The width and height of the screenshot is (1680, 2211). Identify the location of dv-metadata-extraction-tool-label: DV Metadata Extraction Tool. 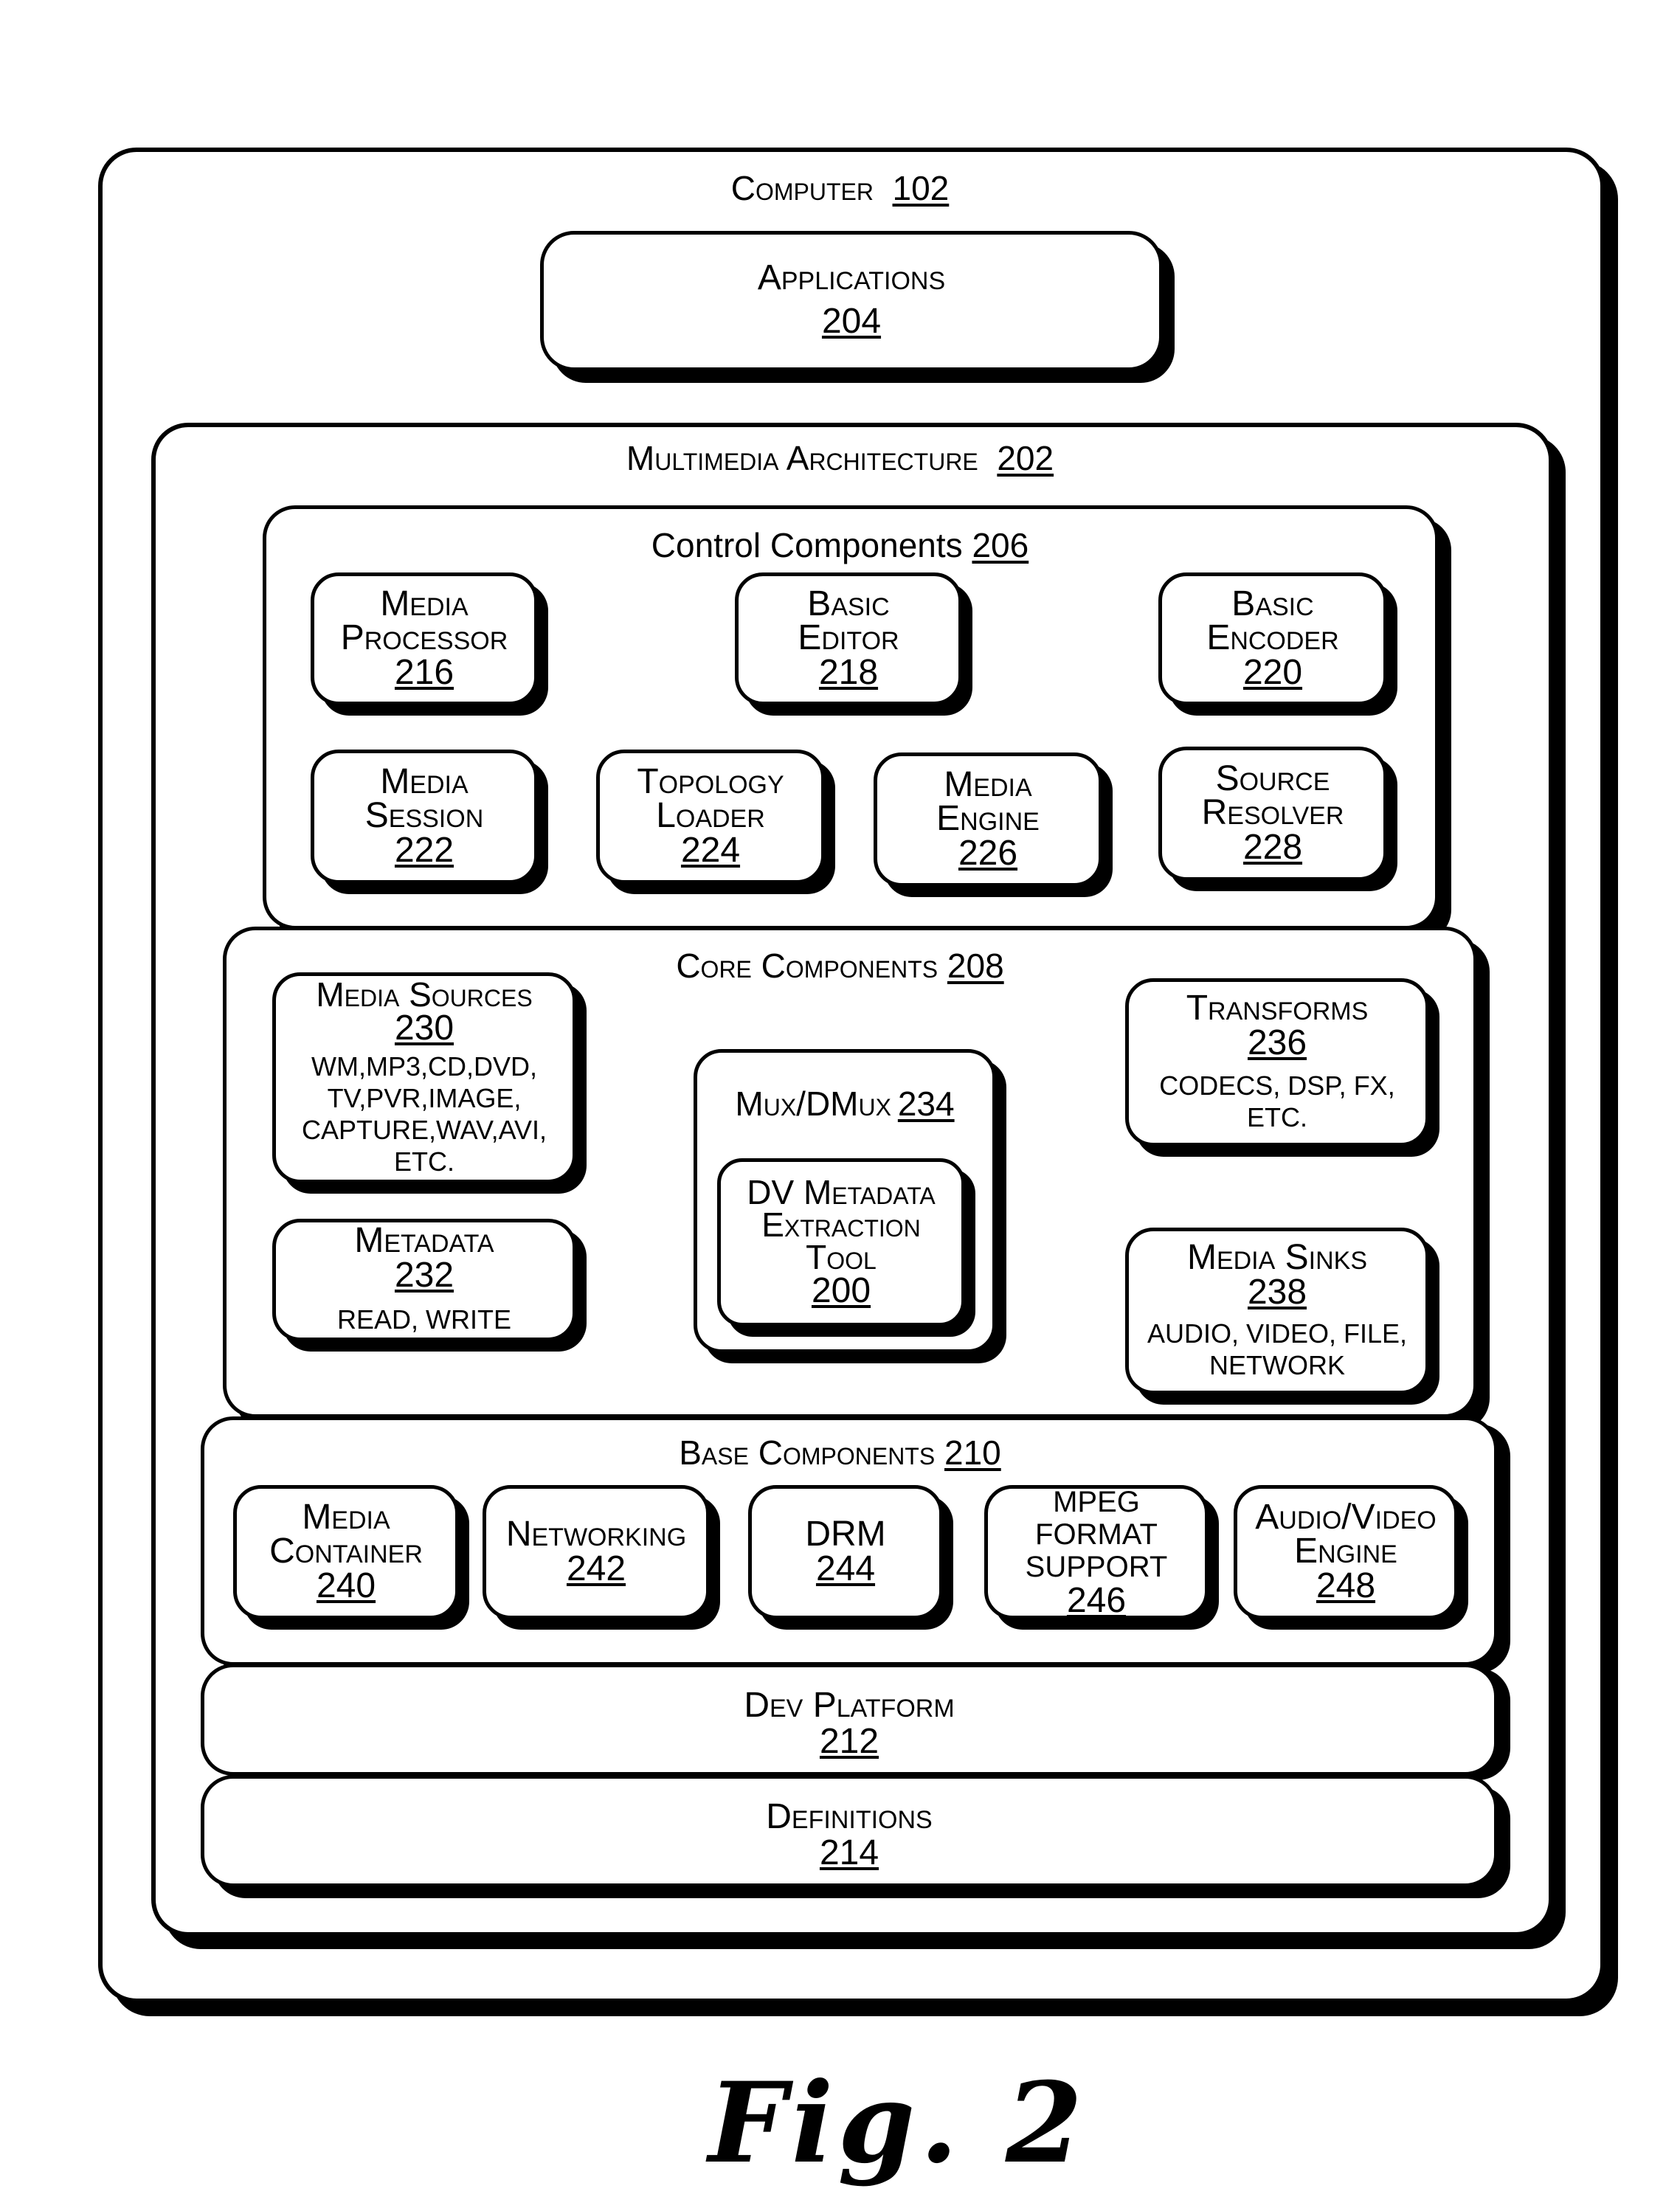
(841, 1224).